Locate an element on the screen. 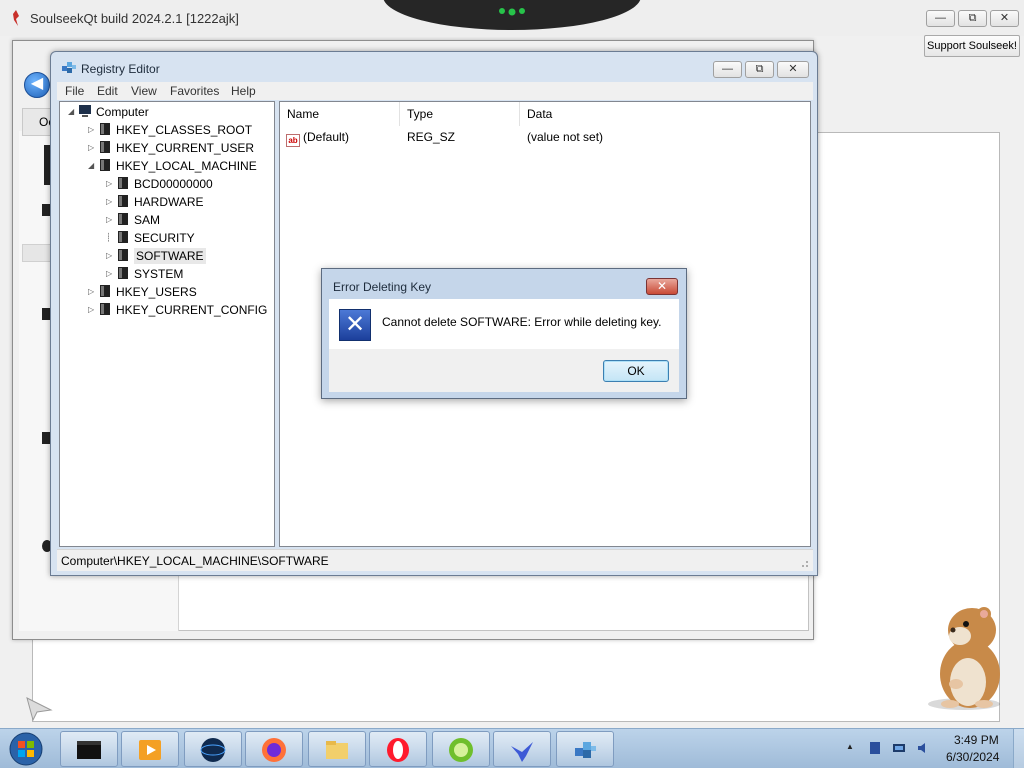 The height and width of the screenshot is (768, 1024). taskbar-clock-time: 3:49 PM is located at coordinates (976, 740).